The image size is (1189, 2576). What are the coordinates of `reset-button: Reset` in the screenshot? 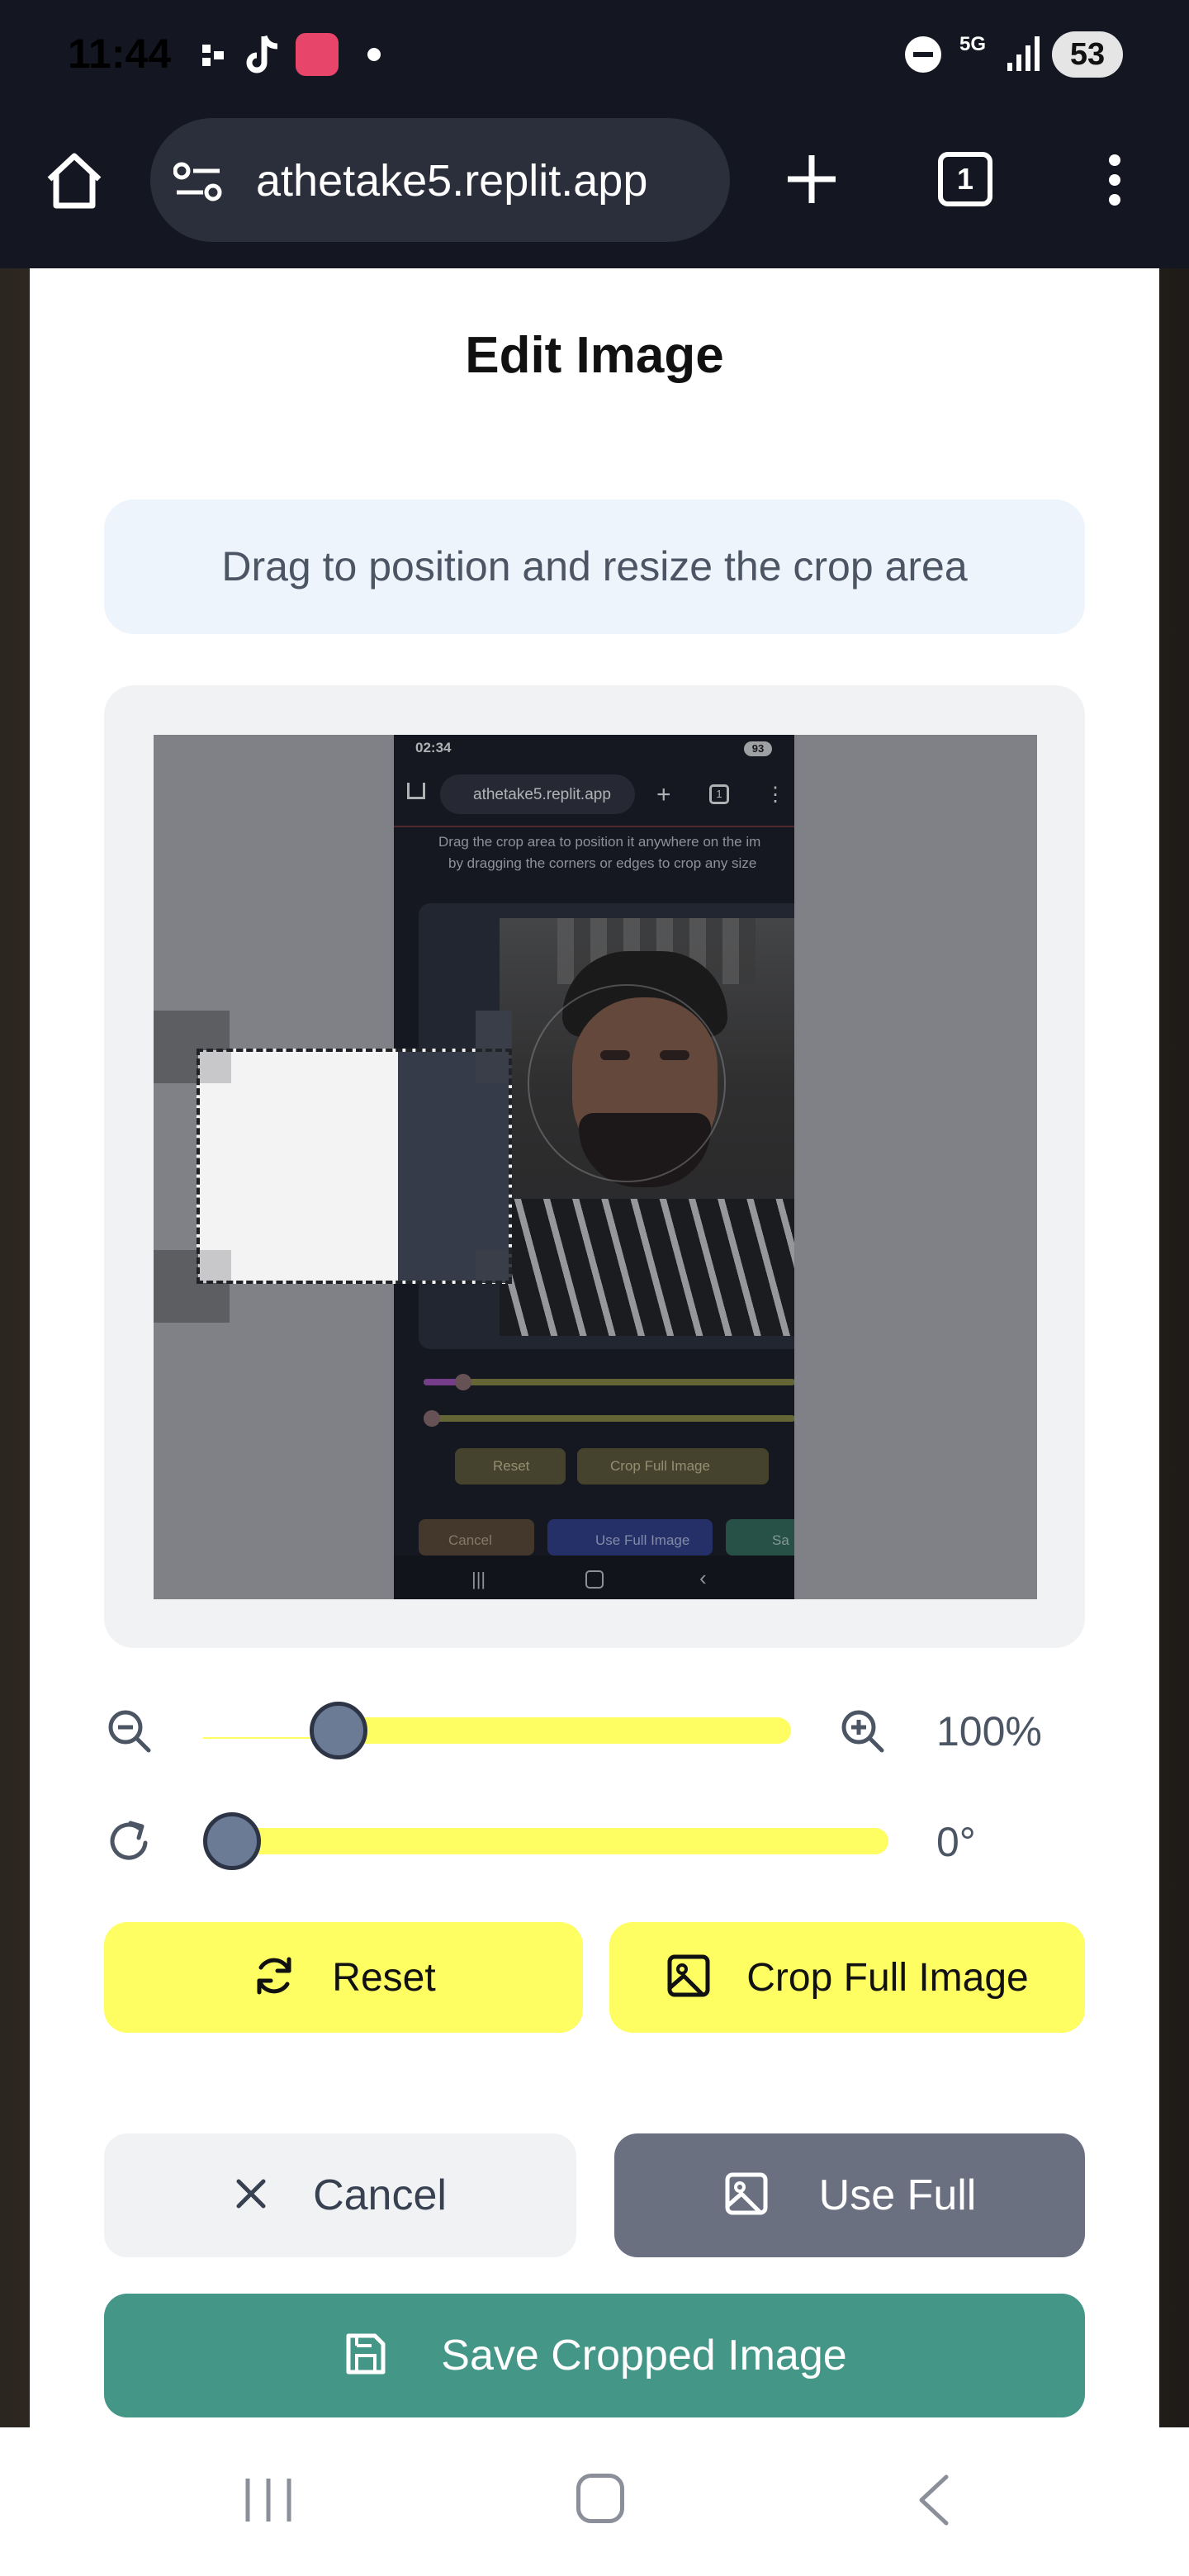 It's located at (343, 1977).